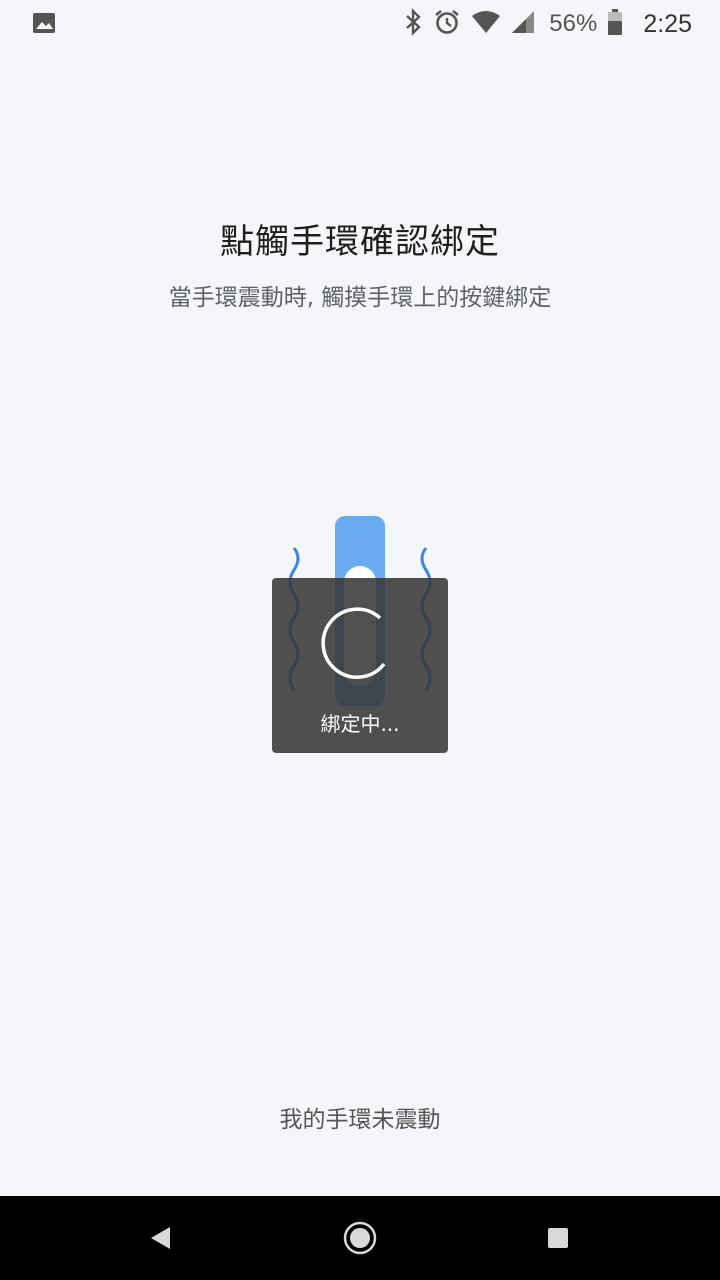 The height and width of the screenshot is (1280, 720). Describe the element at coordinates (413, 24) in the screenshot. I see `bluetooth-icon` at that location.